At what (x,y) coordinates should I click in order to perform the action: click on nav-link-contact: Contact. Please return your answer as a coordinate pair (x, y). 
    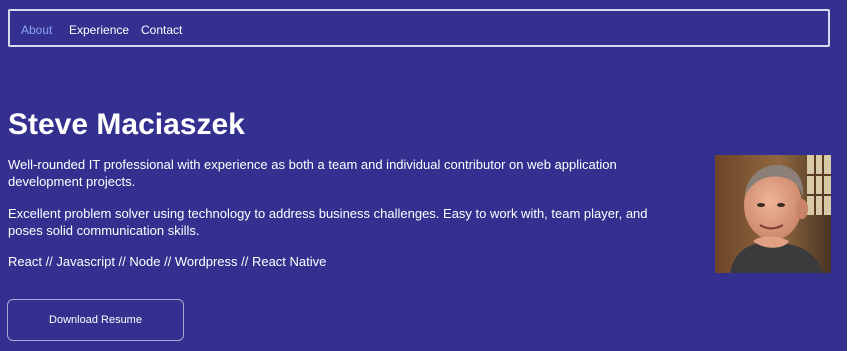
    Looking at the image, I should click on (161, 30).